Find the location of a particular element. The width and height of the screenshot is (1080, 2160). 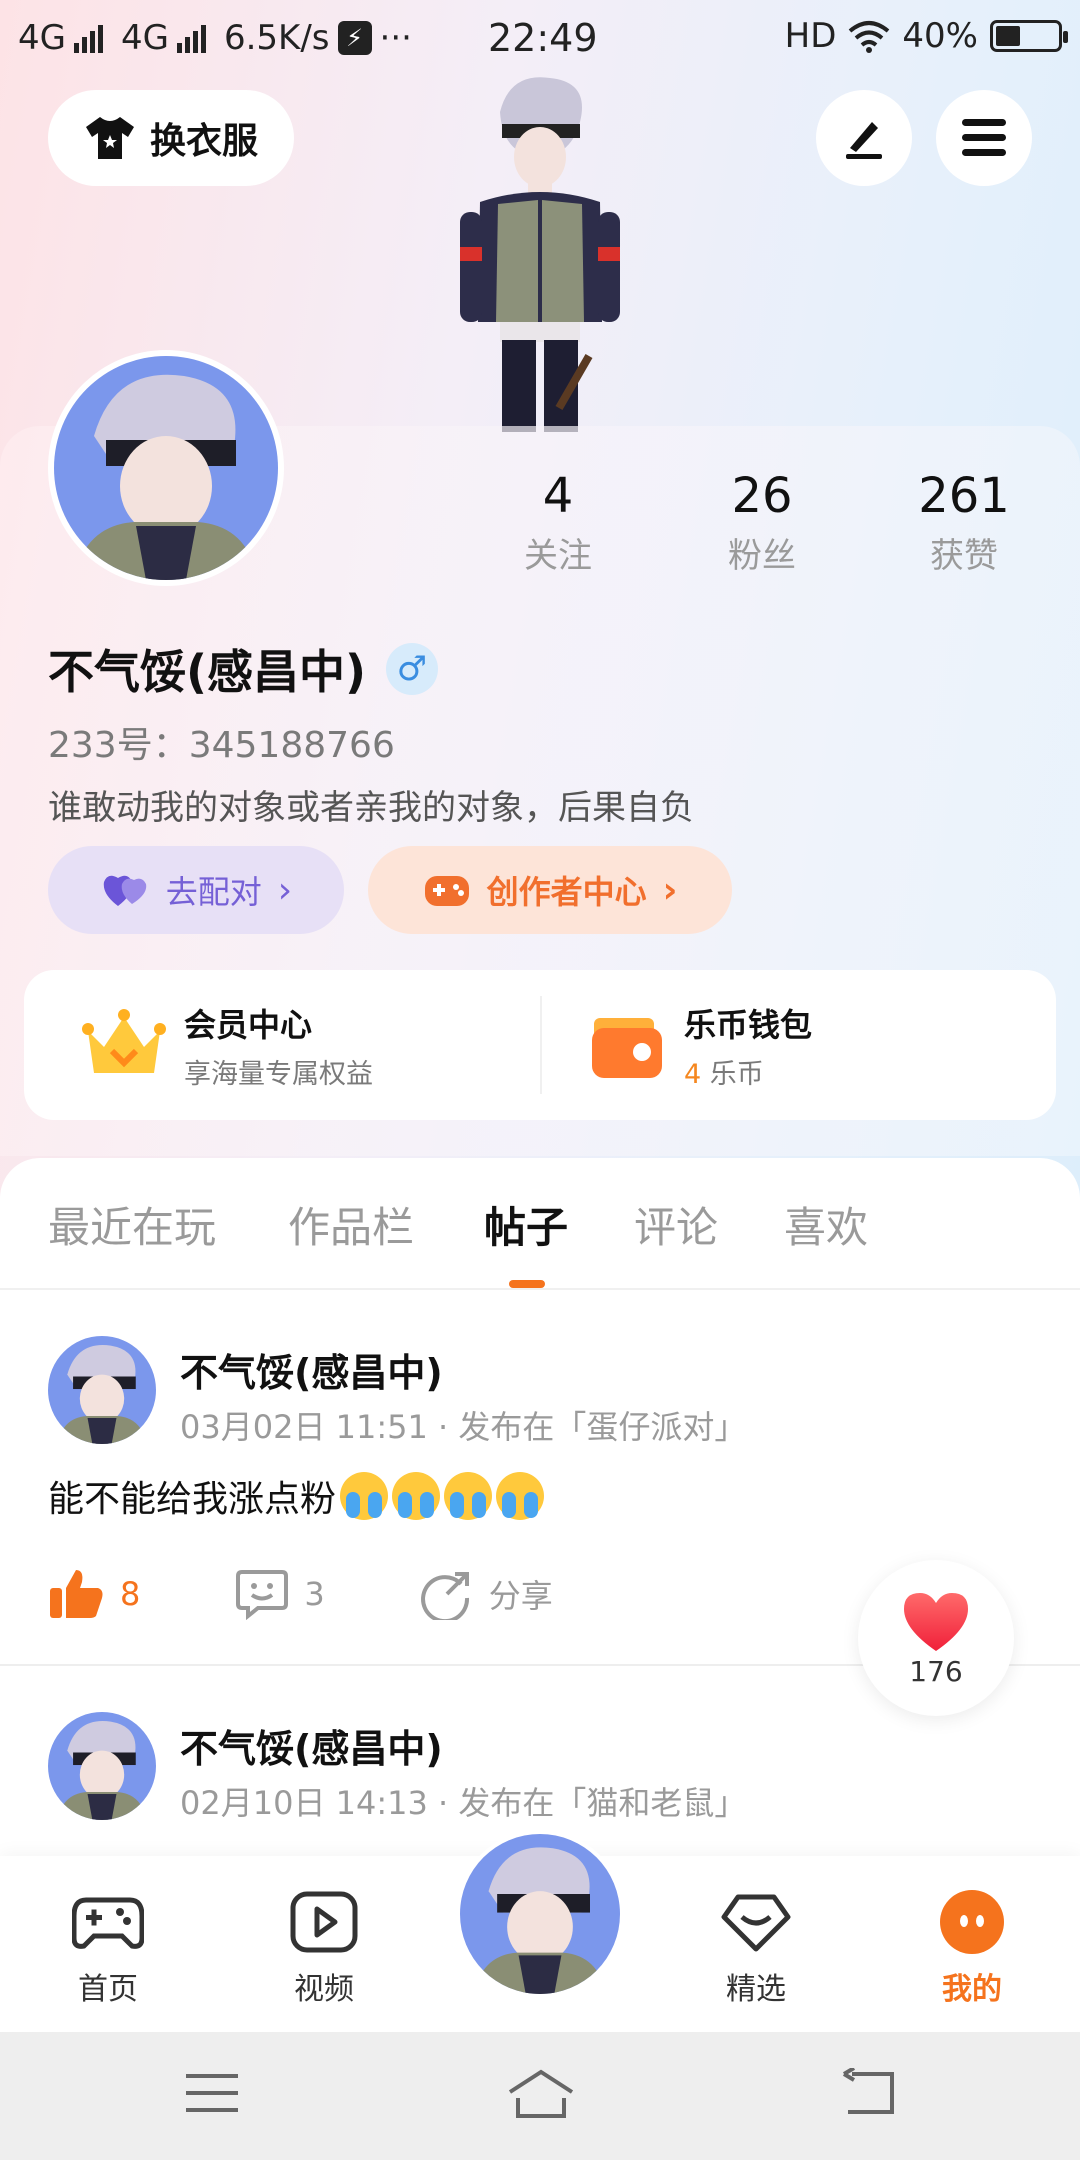

divider is located at coordinates (541, 1045).